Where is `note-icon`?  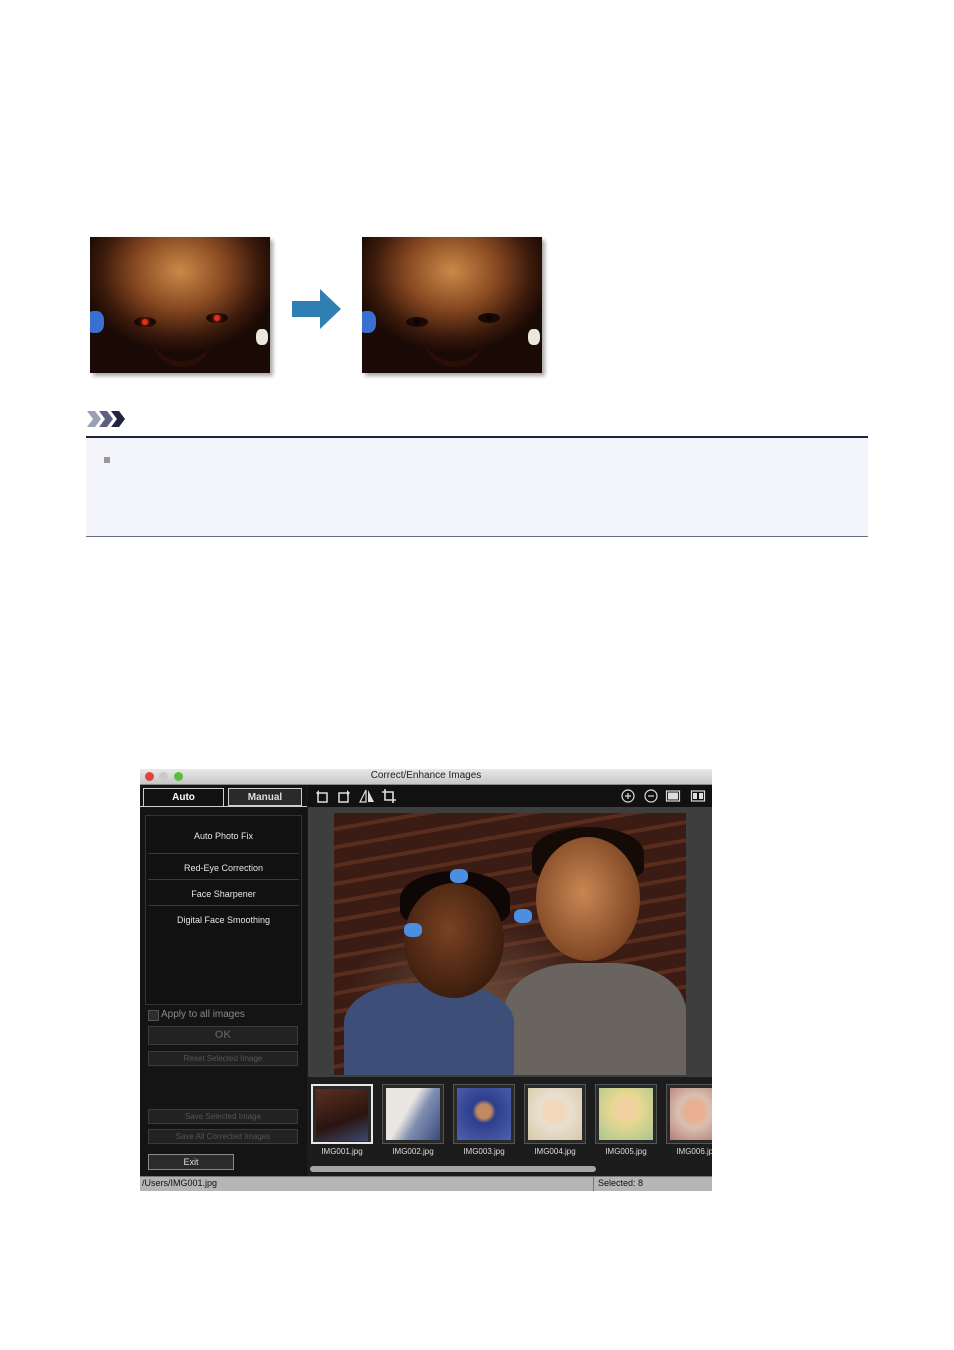
note-icon is located at coordinates (106, 419).